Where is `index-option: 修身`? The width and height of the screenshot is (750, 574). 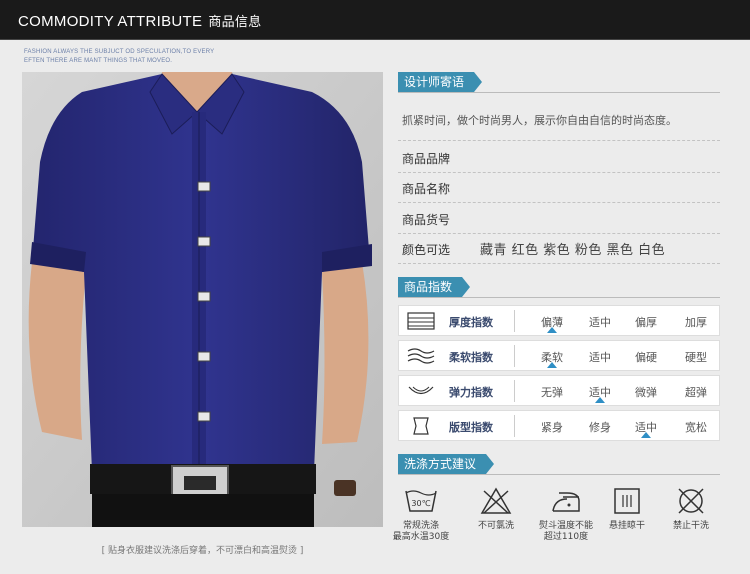
index-option: 修身 is located at coordinates (600, 427).